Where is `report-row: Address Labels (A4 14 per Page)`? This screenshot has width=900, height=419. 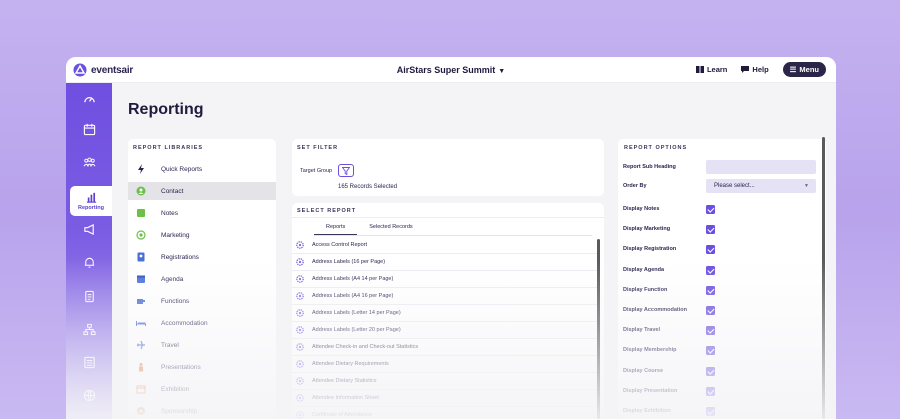
report-row: Address Labels (A4 14 per Page) is located at coordinates (444, 279).